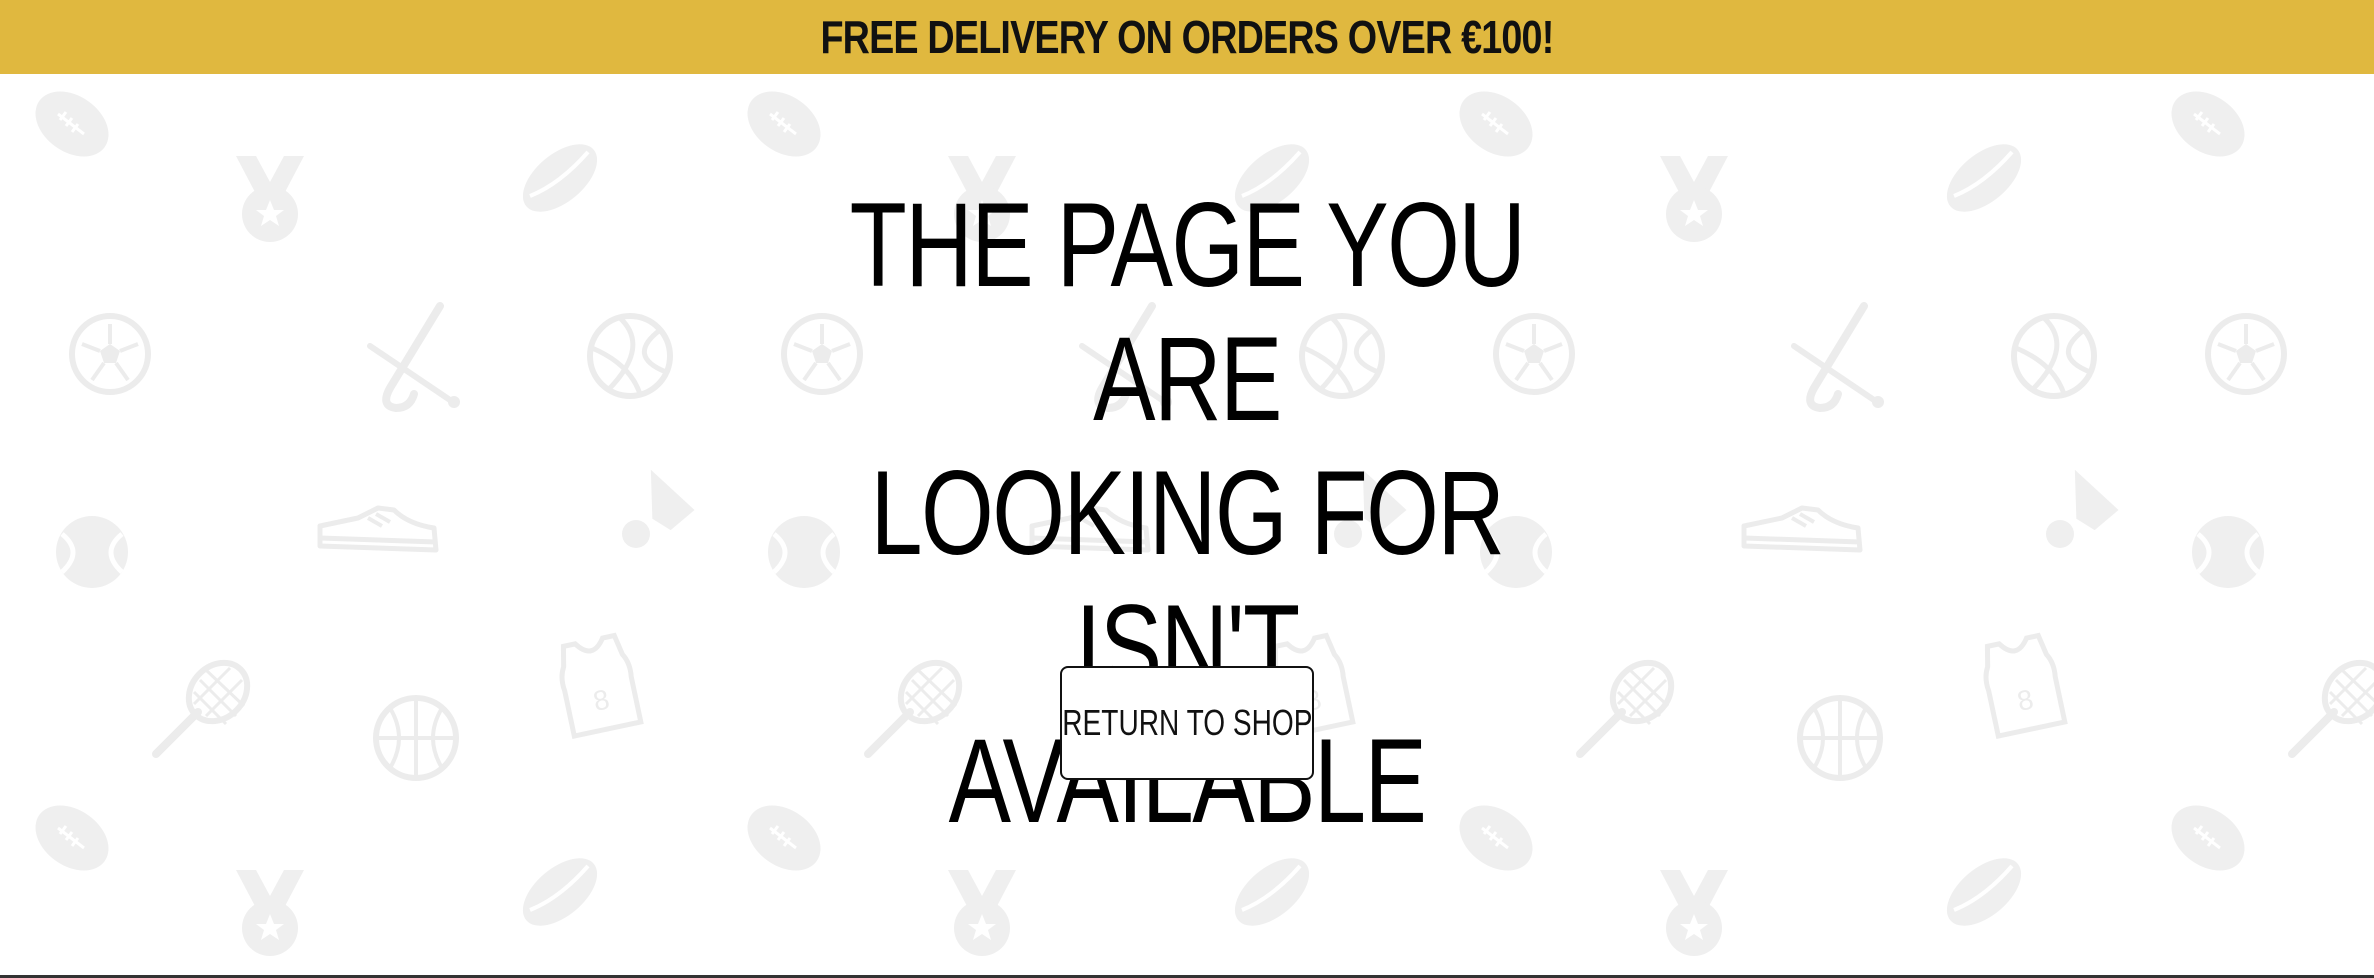  Describe the element at coordinates (1187, 312) in the screenshot. I see `heading-line: THE PAGE YOU ARE` at that location.